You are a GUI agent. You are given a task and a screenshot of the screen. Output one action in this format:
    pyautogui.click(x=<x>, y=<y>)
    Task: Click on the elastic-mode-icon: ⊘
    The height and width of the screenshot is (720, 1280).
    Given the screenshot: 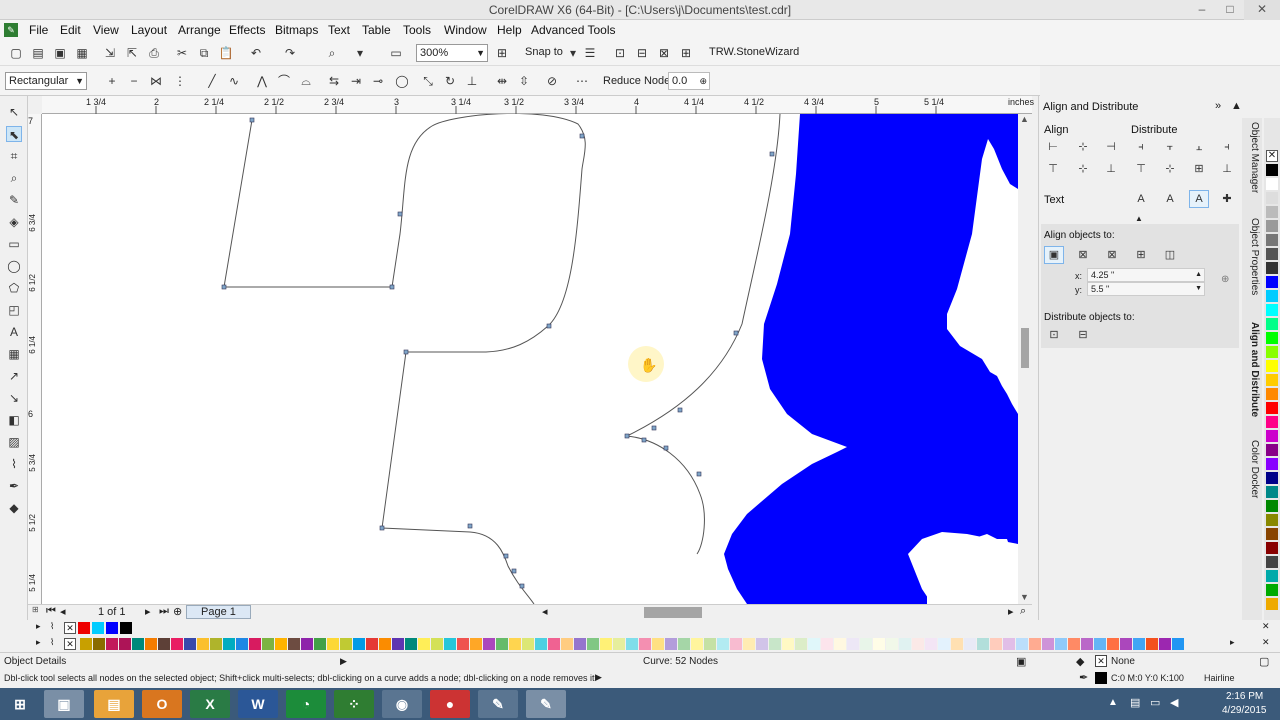 What is the action you would take?
    pyautogui.click(x=552, y=81)
    